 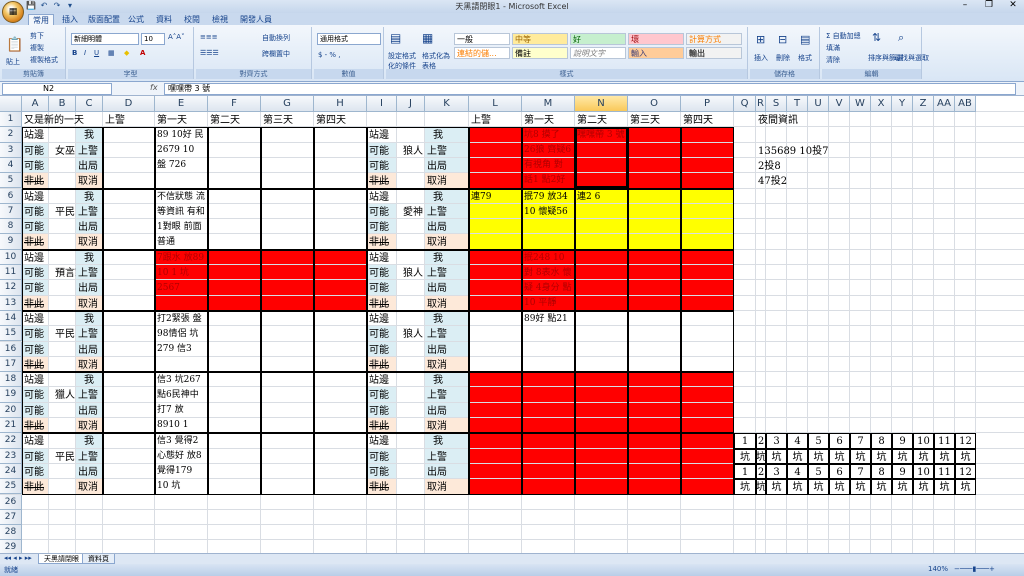 I want to click on header-day3: 第三天, so click(x=287, y=120).